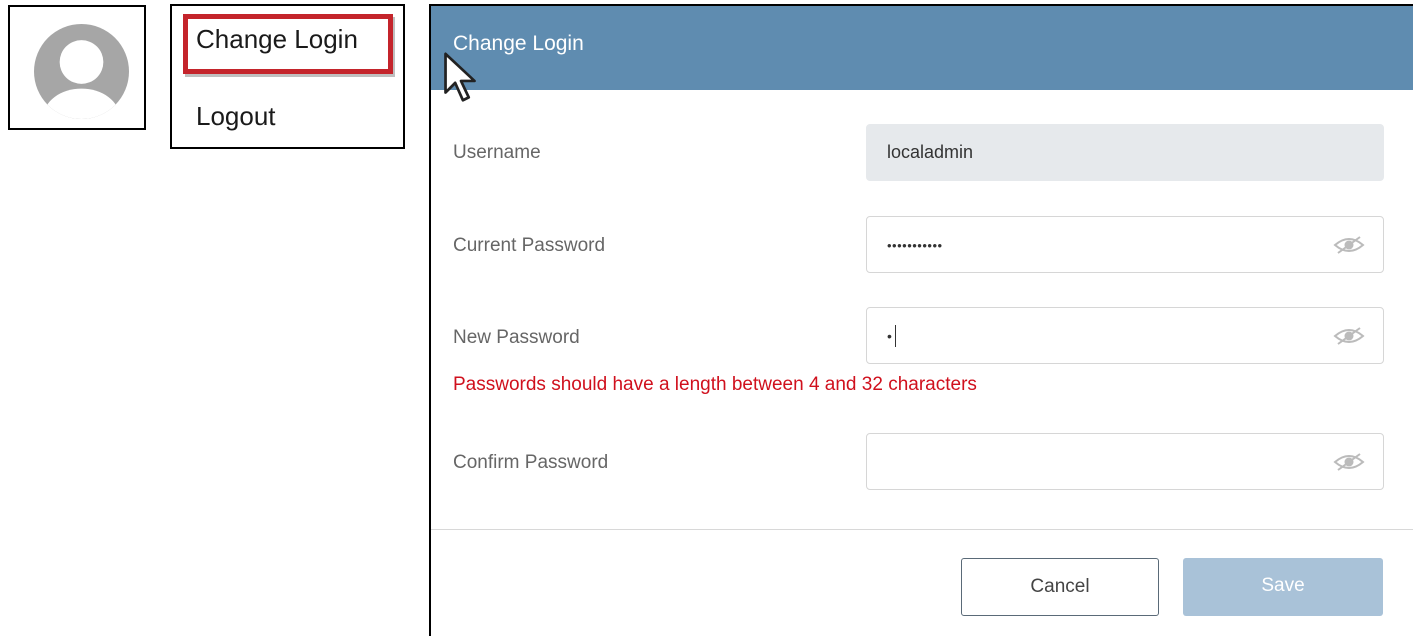  What do you see at coordinates (1125, 335) in the screenshot?
I see `new-password-field: •` at bounding box center [1125, 335].